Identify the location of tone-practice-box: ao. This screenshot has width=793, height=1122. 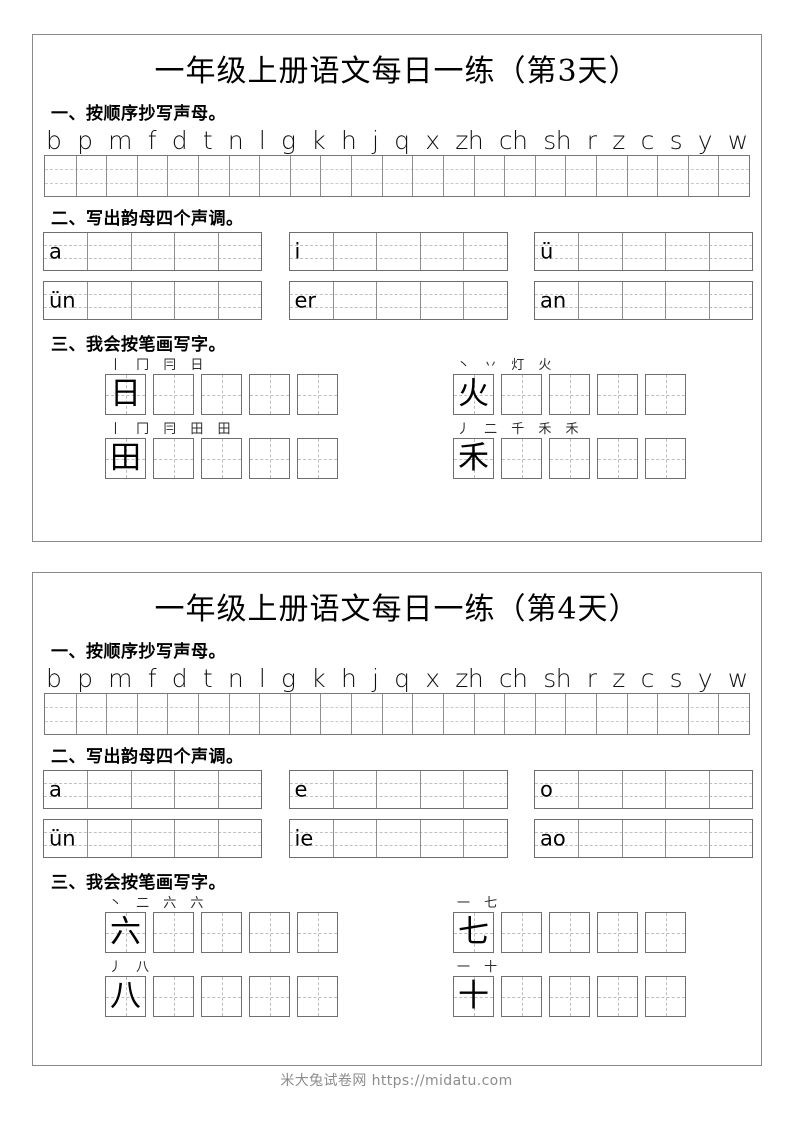
(643, 838).